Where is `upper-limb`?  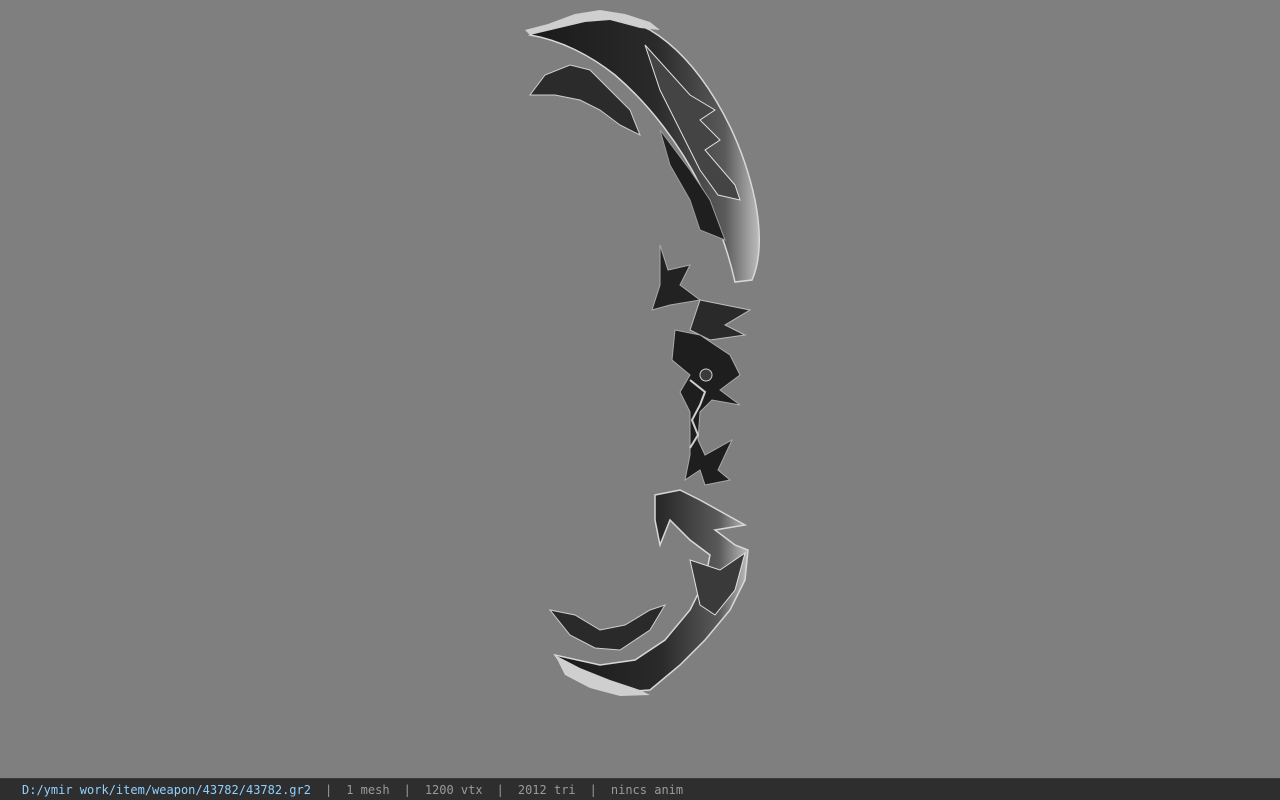
upper-limb is located at coordinates (643, 175).